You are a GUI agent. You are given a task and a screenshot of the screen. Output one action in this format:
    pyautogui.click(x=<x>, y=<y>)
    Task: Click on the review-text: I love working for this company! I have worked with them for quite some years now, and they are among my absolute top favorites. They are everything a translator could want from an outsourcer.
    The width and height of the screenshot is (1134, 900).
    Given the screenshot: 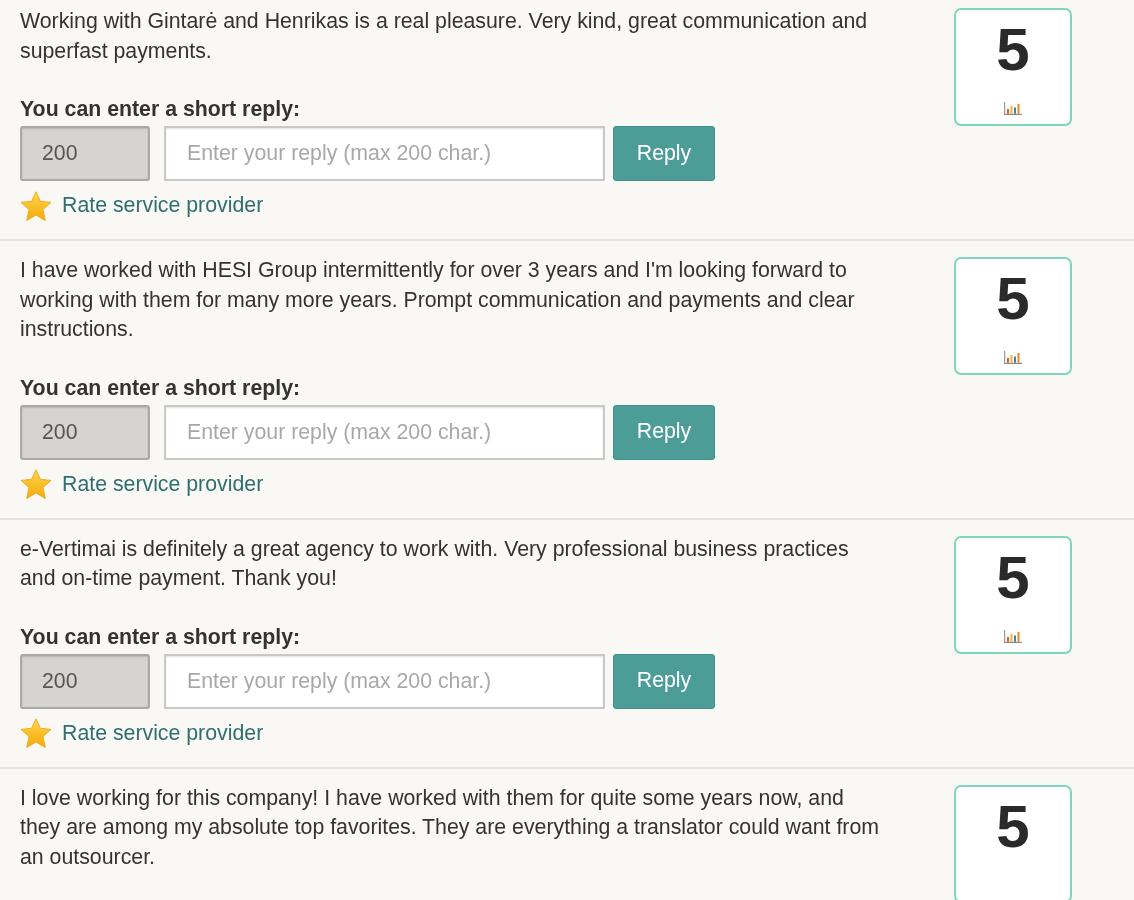 What is the action you would take?
    pyautogui.click(x=450, y=827)
    